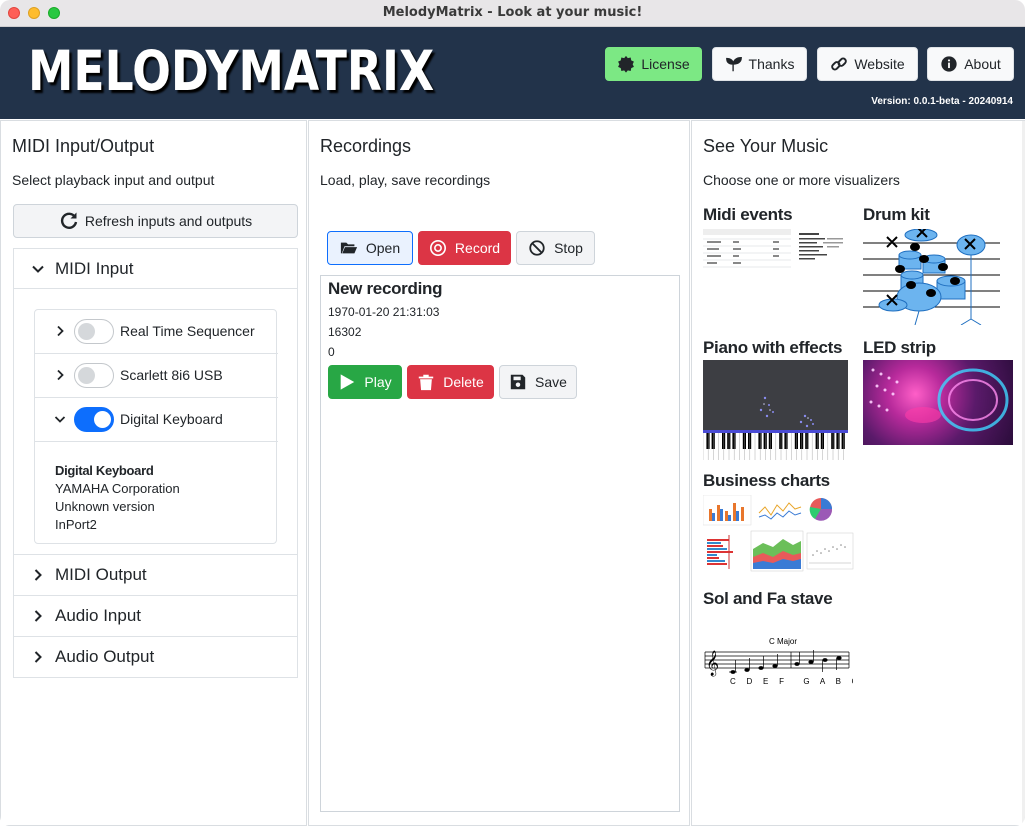 This screenshot has width=1025, height=826. What do you see at coordinates (712, 663) in the screenshot?
I see `treble-clef-icon: 𝄞` at bounding box center [712, 663].